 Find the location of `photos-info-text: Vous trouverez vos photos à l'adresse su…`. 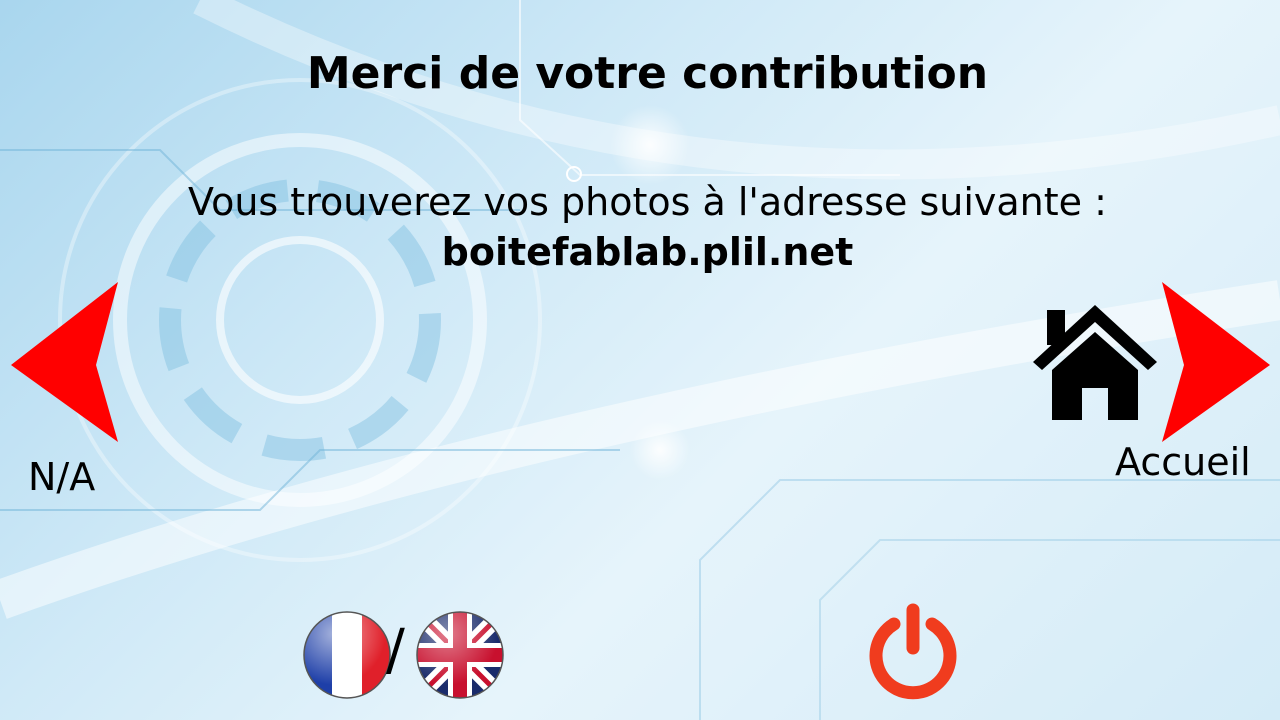

photos-info-text: Vous trouverez vos photos à l'adresse su… is located at coordinates (647, 202).